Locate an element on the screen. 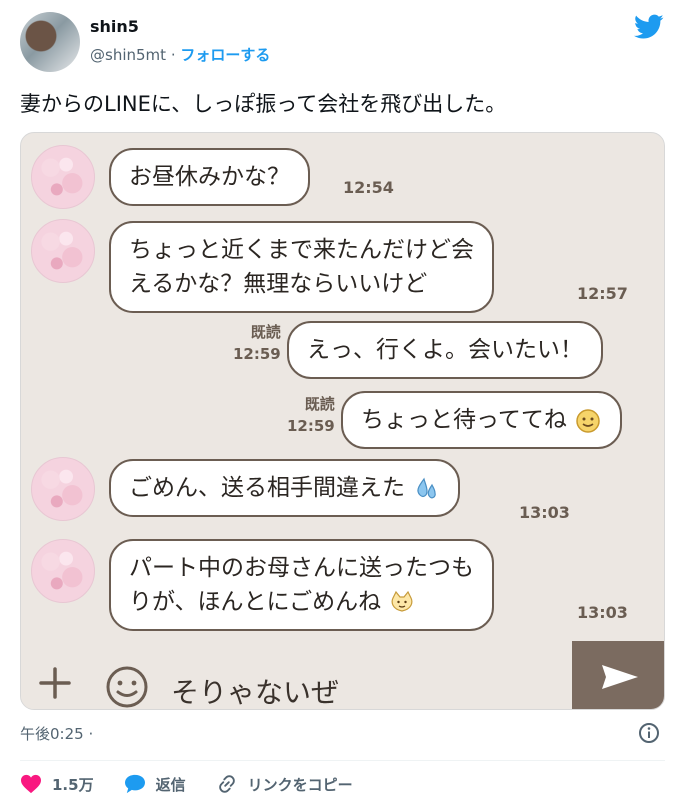 Image resolution: width=679 pixels, height=802 pixels. incoming-bubble: ちょっと近くまで来たんだけど会 えるかな？無理ならいいけど is located at coordinates (301, 267).